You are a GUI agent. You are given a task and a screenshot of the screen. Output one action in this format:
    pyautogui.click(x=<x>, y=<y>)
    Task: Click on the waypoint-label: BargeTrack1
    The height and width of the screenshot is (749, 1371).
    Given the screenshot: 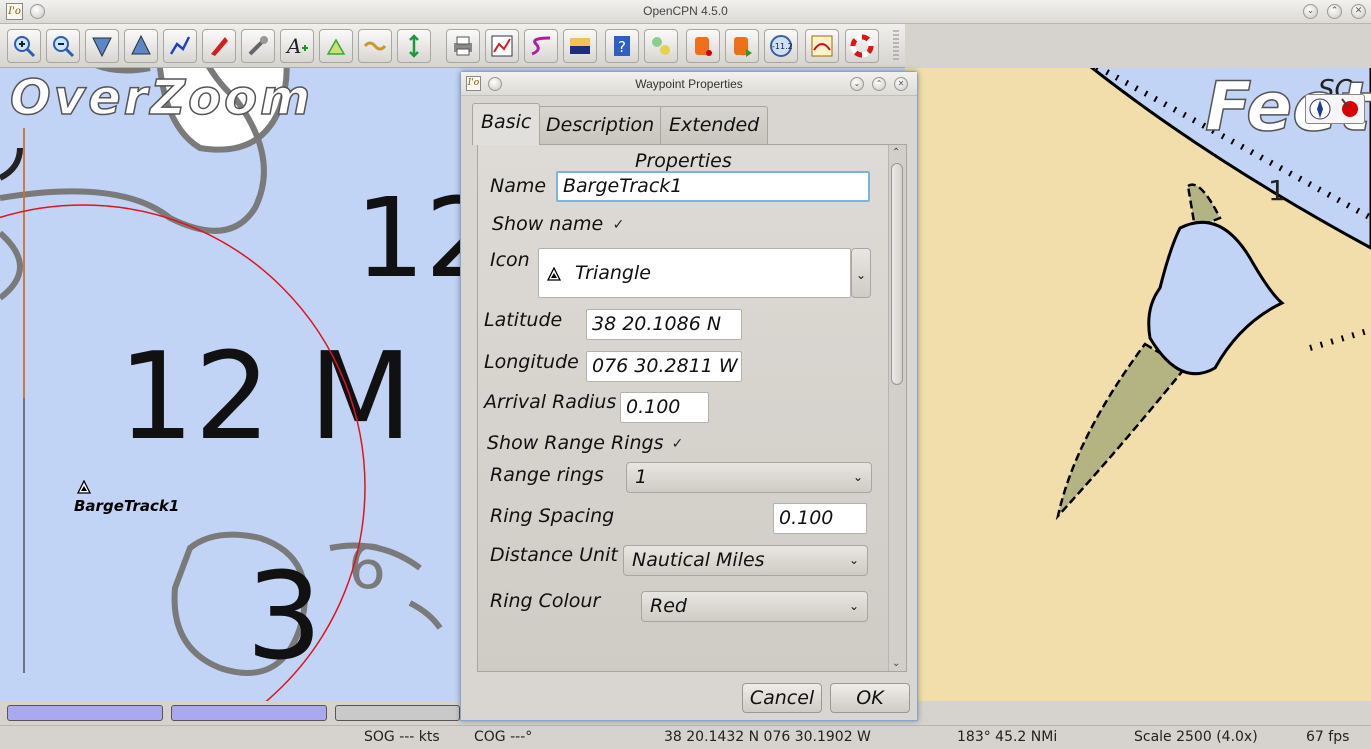 What is the action you would take?
    pyautogui.click(x=126, y=506)
    